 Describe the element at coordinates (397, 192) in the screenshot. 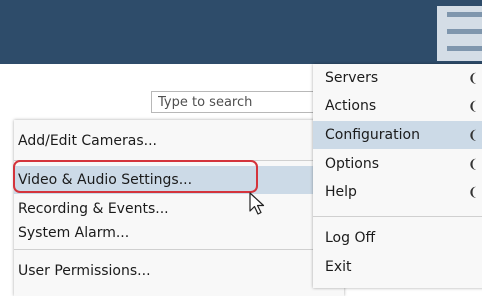

I see `menu-item-help: Help ❨` at that location.